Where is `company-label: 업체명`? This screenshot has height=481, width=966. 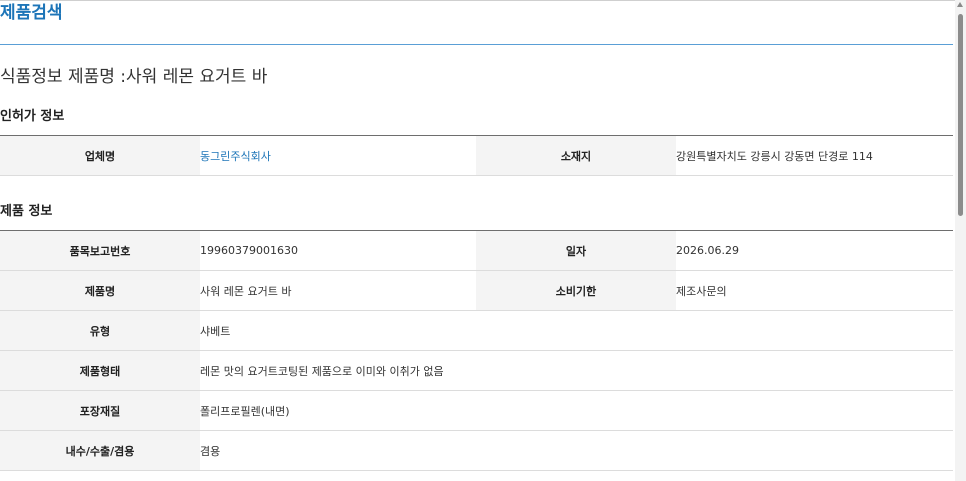 company-label: 업체명 is located at coordinates (100, 155).